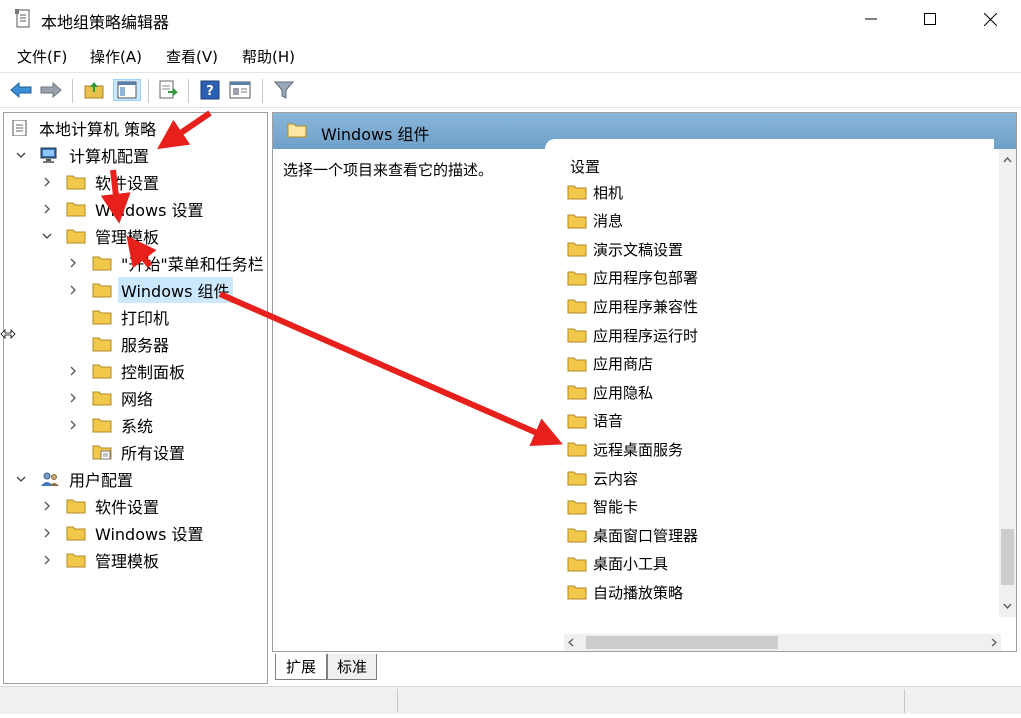  Describe the element at coordinates (632, 335) in the screenshot. I see `settings-item: 应用程序运行时` at that location.